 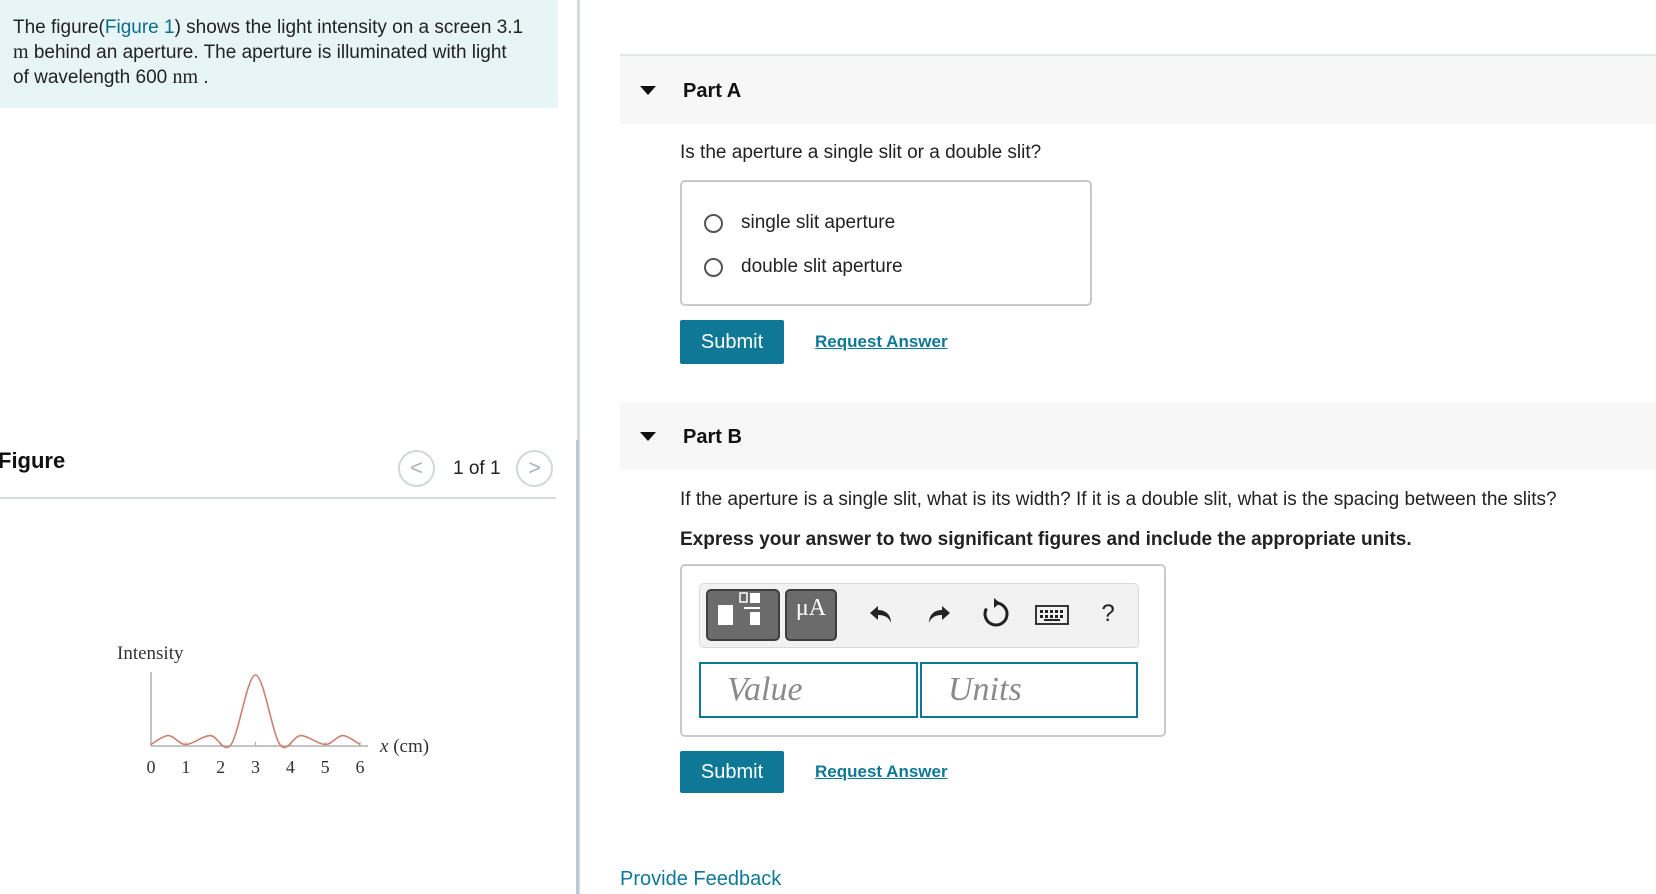 What do you see at coordinates (278, 498) in the screenshot?
I see `figure-divider` at bounding box center [278, 498].